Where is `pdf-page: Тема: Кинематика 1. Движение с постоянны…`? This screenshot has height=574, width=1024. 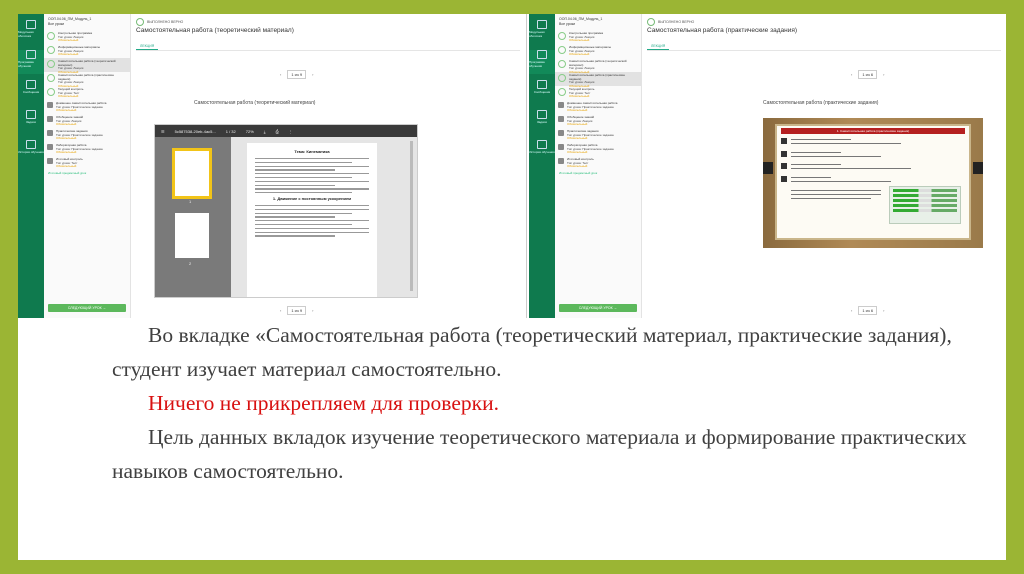
pdf-page: Тема: Кинематика 1. Движение с постоянны… is located at coordinates (312, 220).